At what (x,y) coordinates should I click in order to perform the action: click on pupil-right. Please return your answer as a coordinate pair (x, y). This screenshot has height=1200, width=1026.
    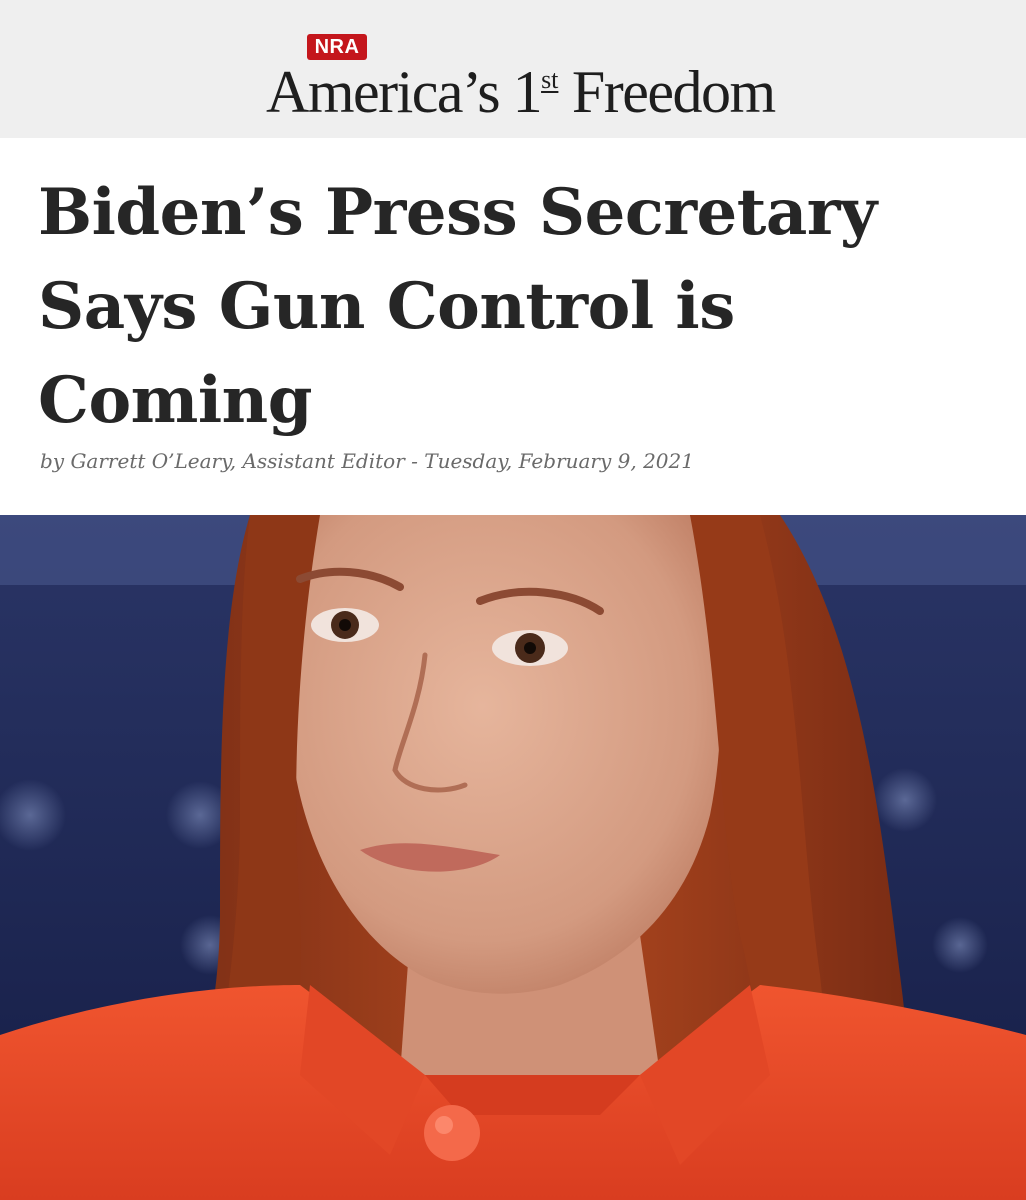
    Looking at the image, I should click on (530, 648).